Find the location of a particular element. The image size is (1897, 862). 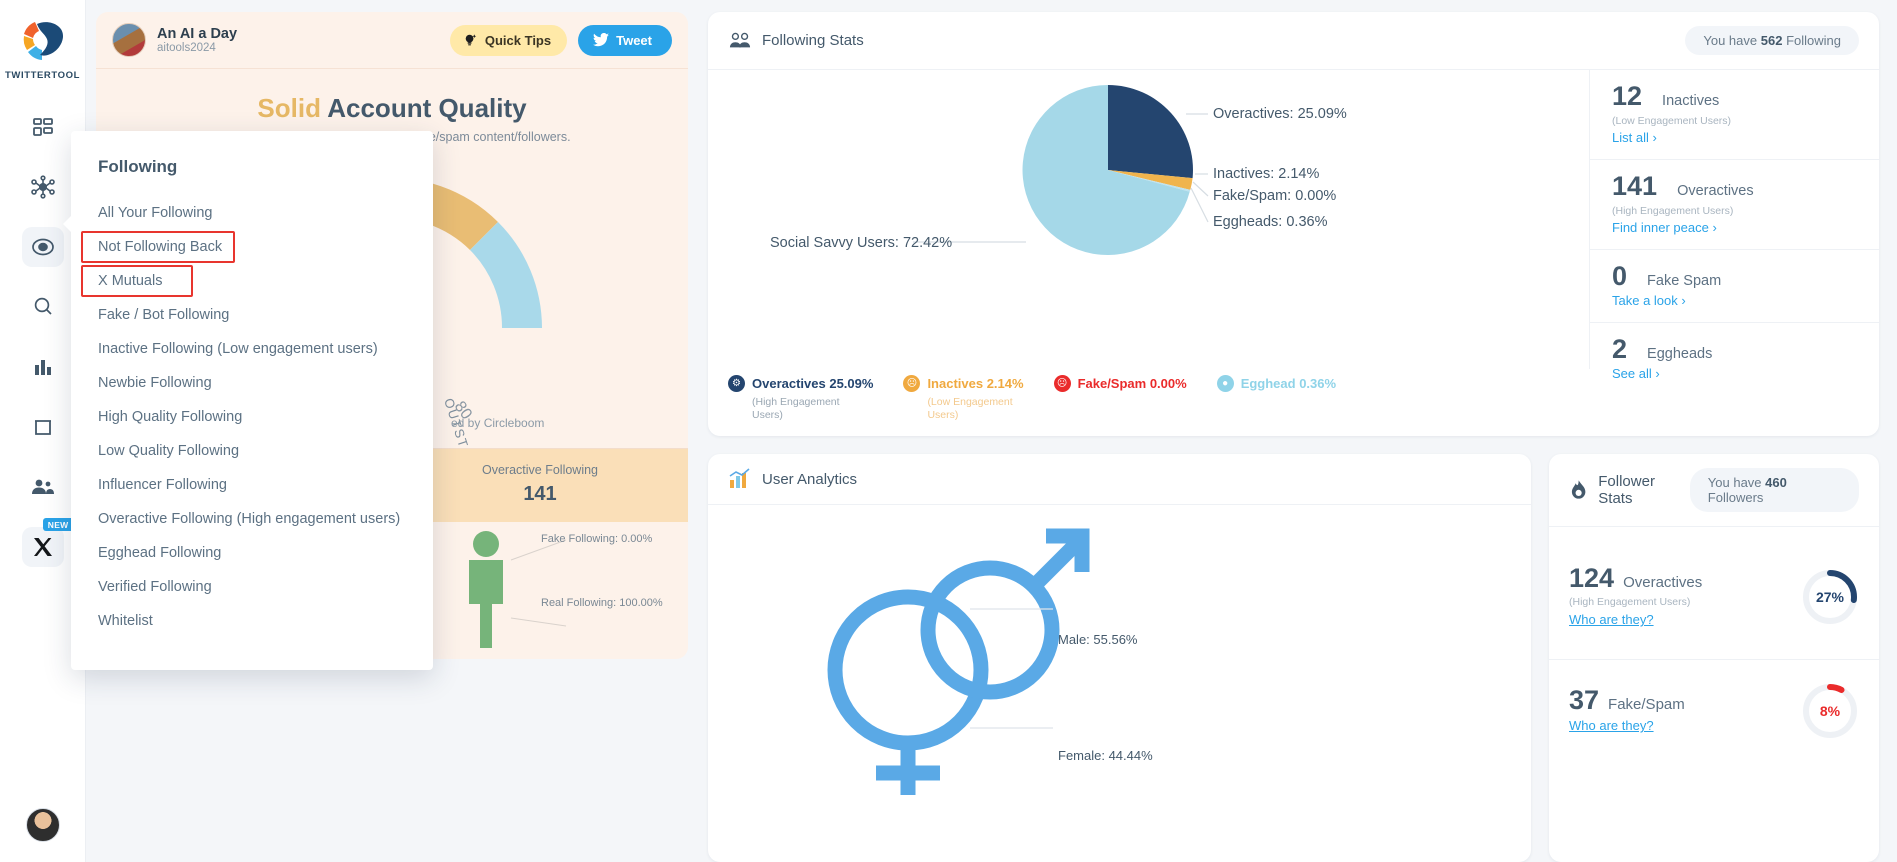

dropdown-caret-icon is located at coordinates (67, 224).